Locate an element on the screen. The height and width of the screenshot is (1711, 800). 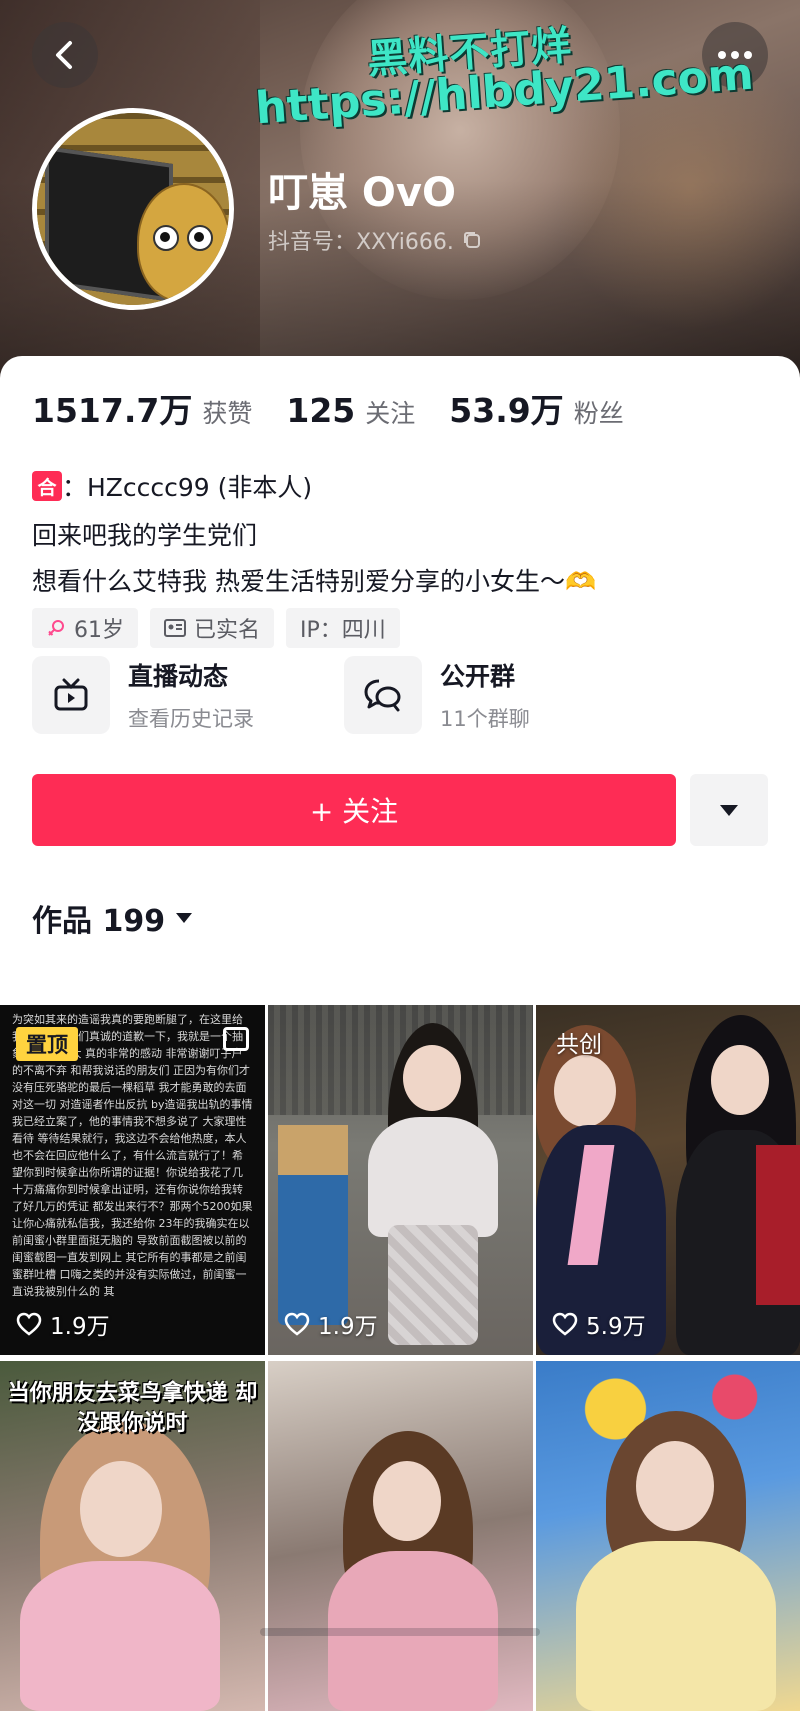
tag-ip-text: IP：四川 is located at coordinates (343, 630).